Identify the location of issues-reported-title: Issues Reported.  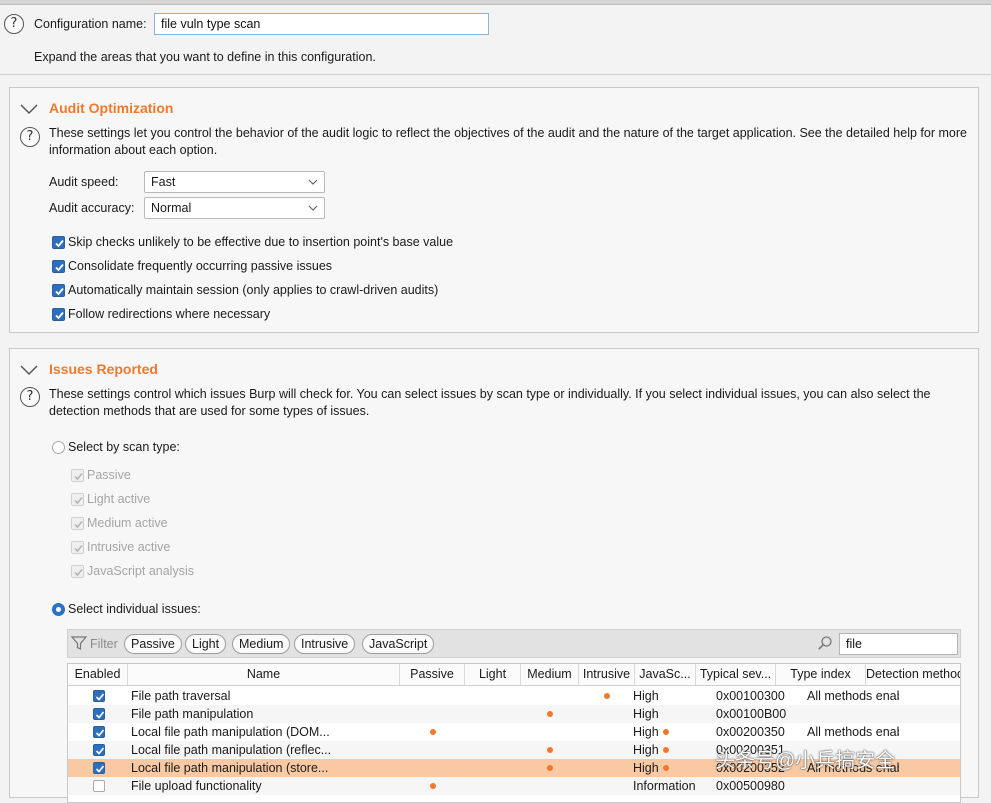
(103, 369).